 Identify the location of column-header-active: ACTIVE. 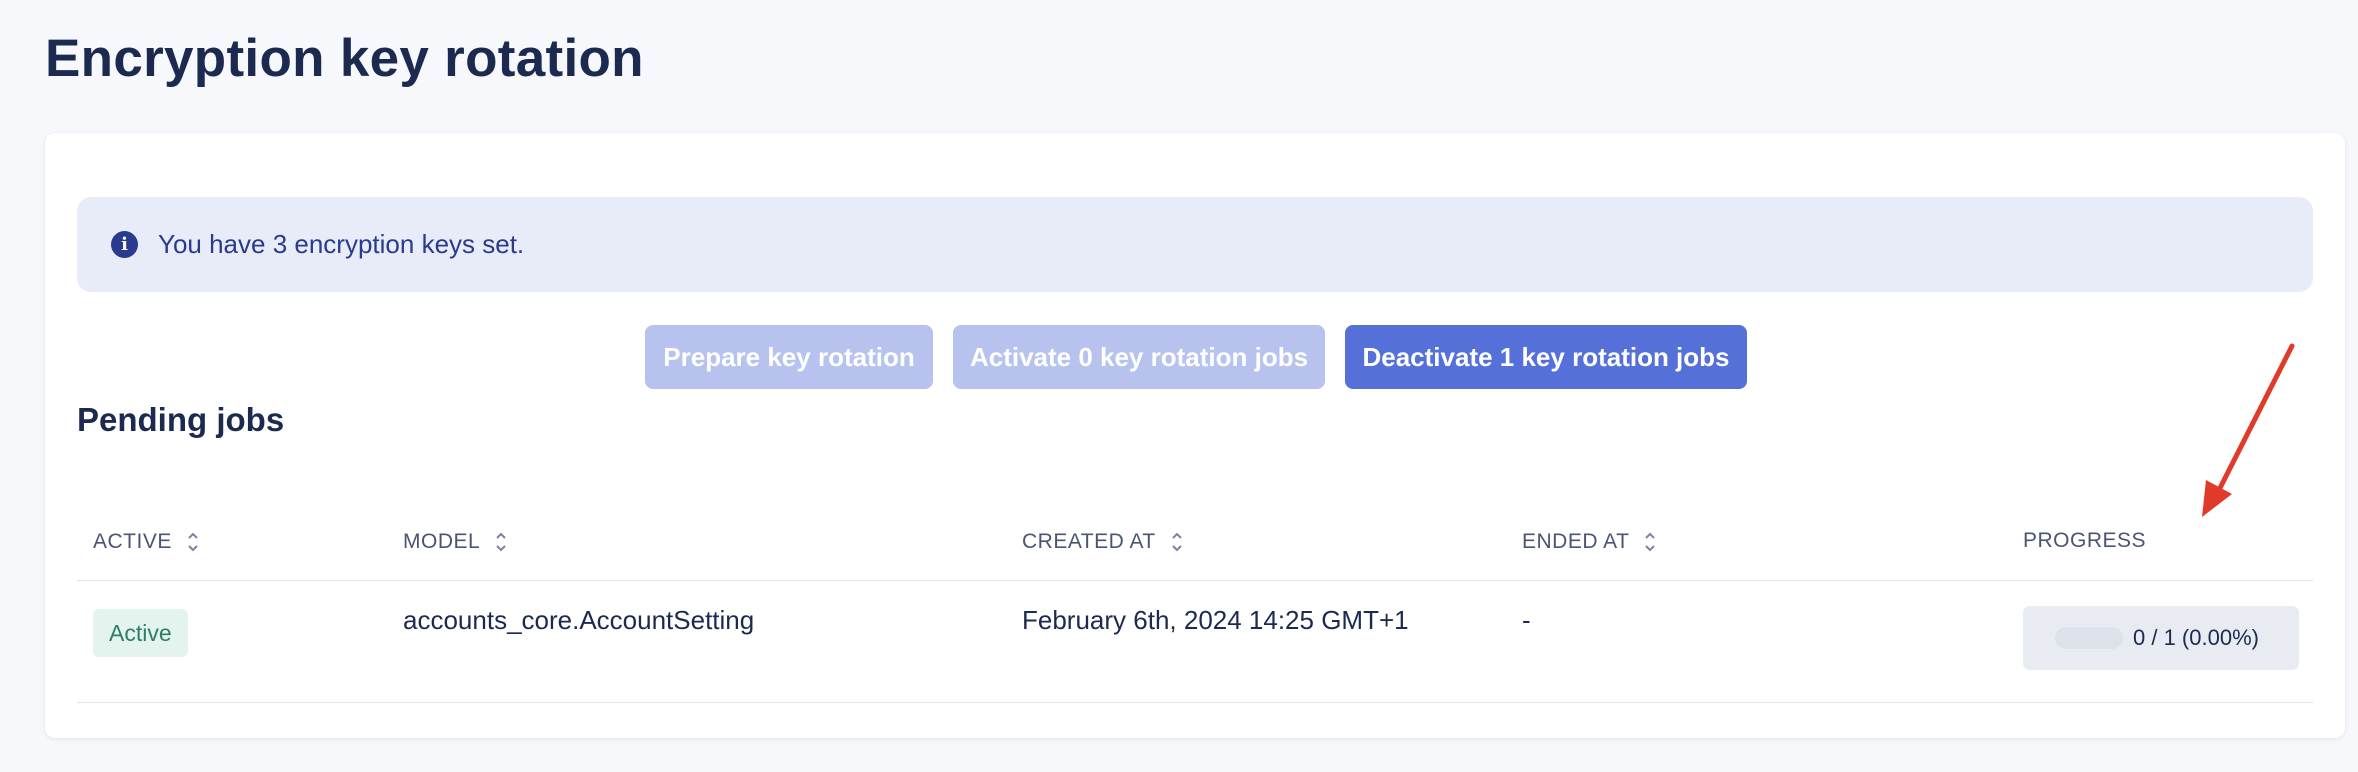
(146, 542).